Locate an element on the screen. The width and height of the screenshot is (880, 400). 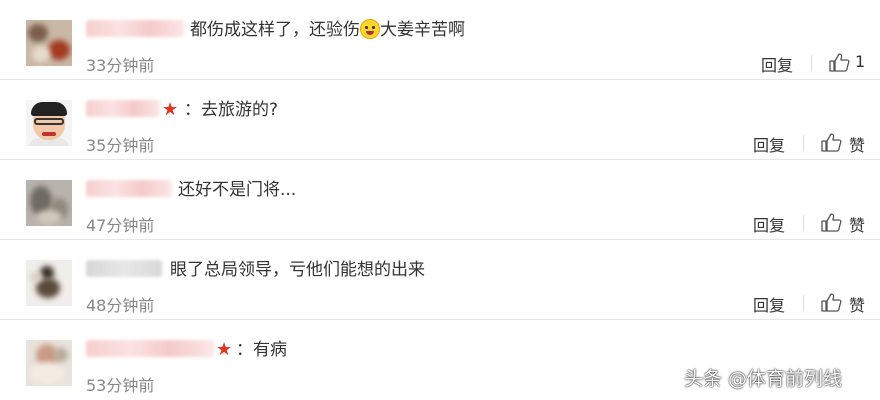
comment-time: 33分钟前 is located at coordinates (120, 65).